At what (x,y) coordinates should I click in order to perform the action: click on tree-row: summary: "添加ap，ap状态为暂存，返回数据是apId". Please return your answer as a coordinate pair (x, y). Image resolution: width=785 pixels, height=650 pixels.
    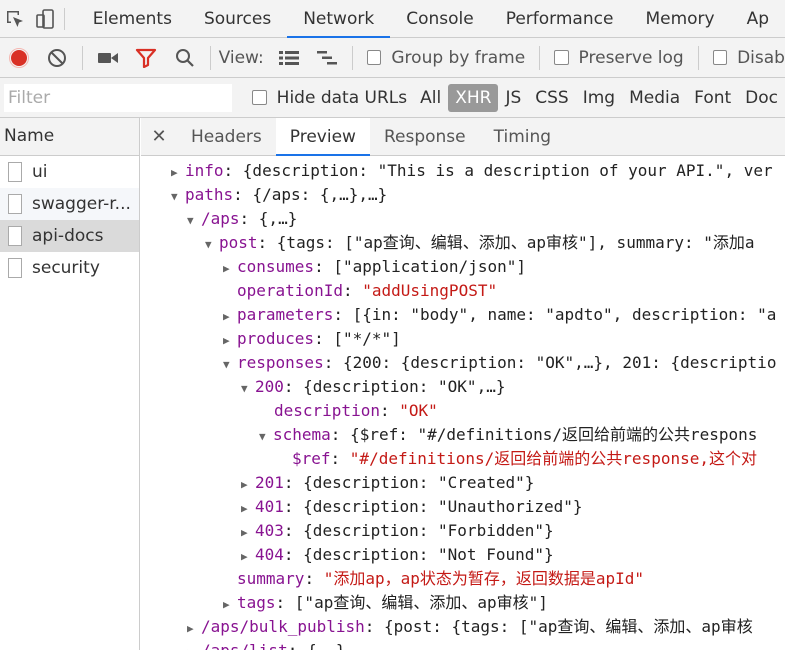
    Looking at the image, I should click on (441, 578).